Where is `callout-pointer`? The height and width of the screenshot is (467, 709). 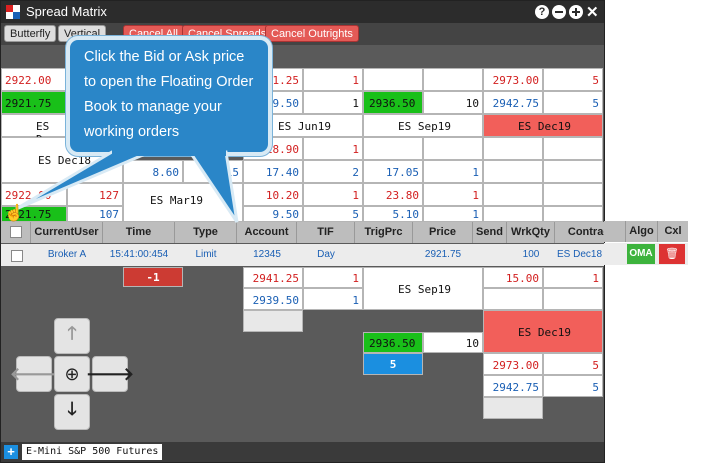 callout-pointer is located at coordinates (127, 184).